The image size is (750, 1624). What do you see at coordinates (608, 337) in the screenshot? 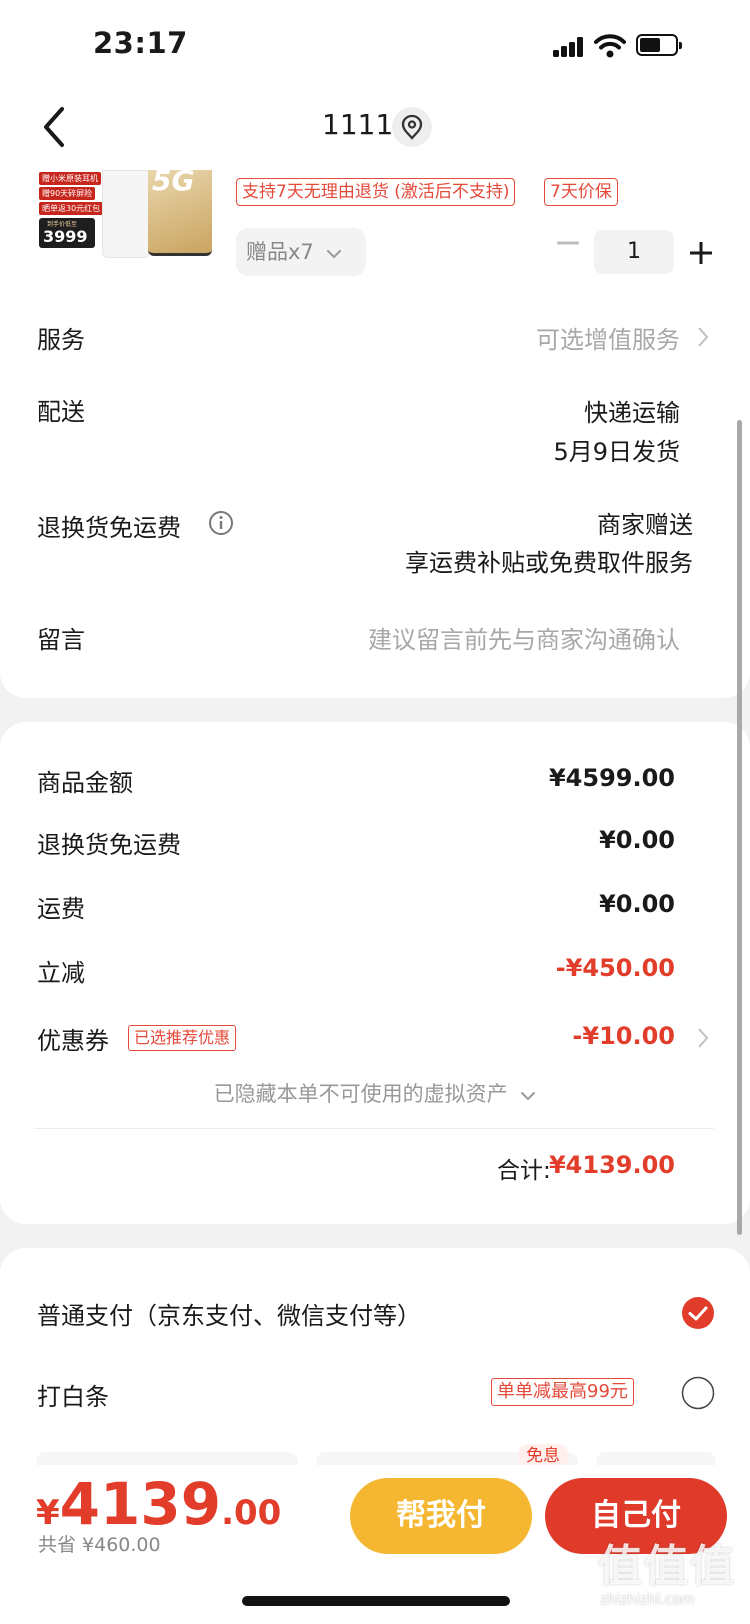
I see `service-value: 可选增值服务` at bounding box center [608, 337].